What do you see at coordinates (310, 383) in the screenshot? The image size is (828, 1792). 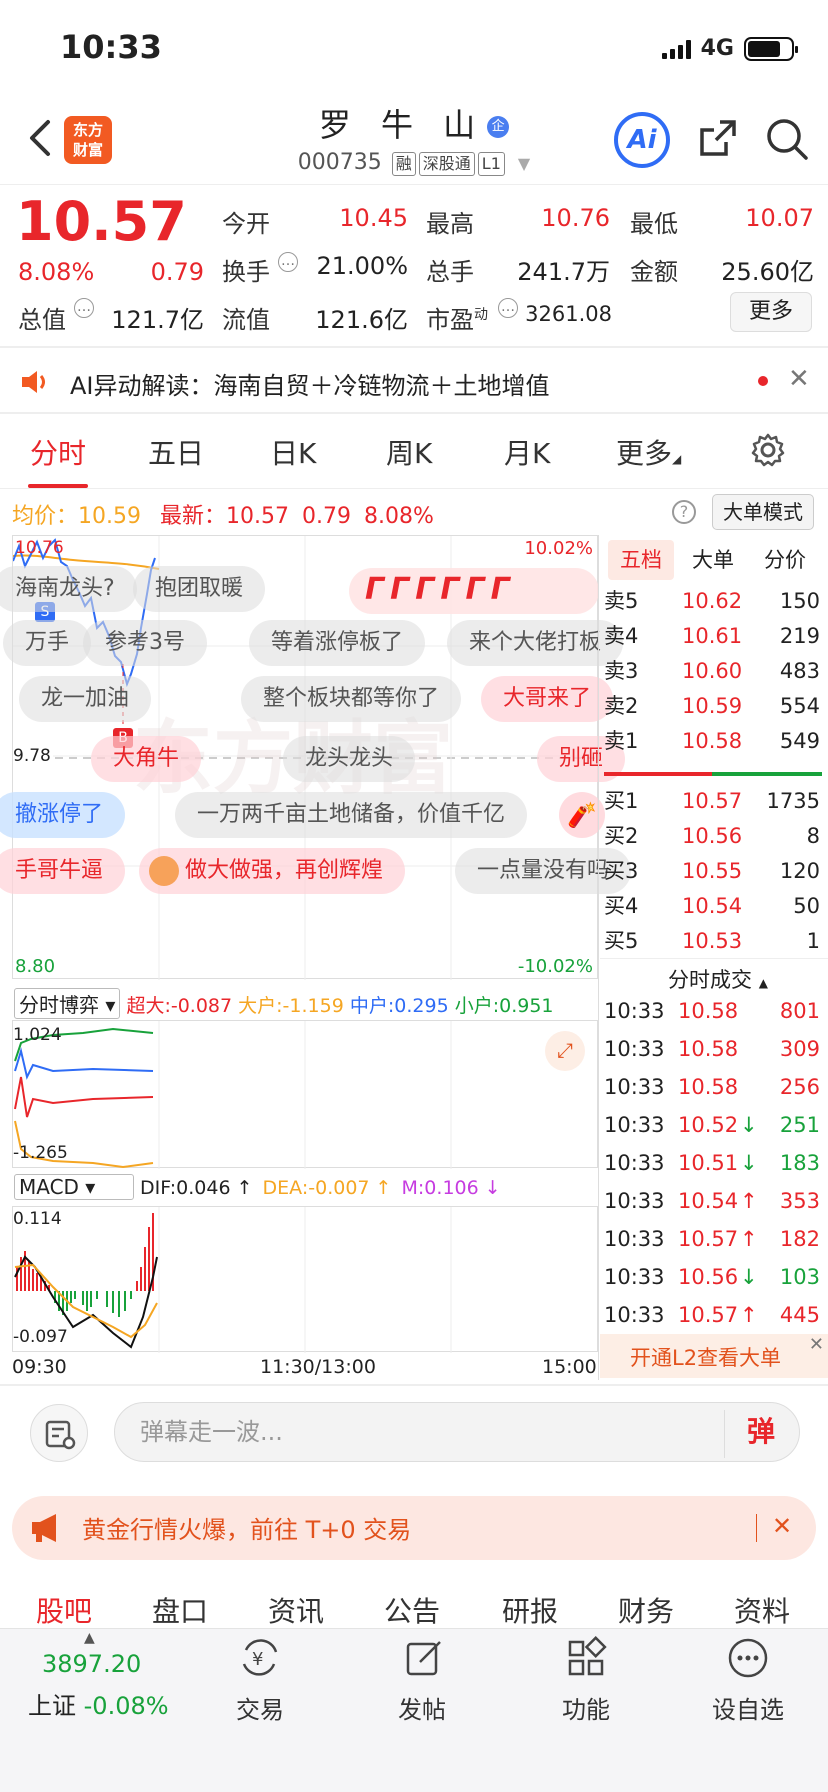 I see `ai-insight-text: AI异动解读：海南自贸＋冷链物流＋土地增值` at bounding box center [310, 383].